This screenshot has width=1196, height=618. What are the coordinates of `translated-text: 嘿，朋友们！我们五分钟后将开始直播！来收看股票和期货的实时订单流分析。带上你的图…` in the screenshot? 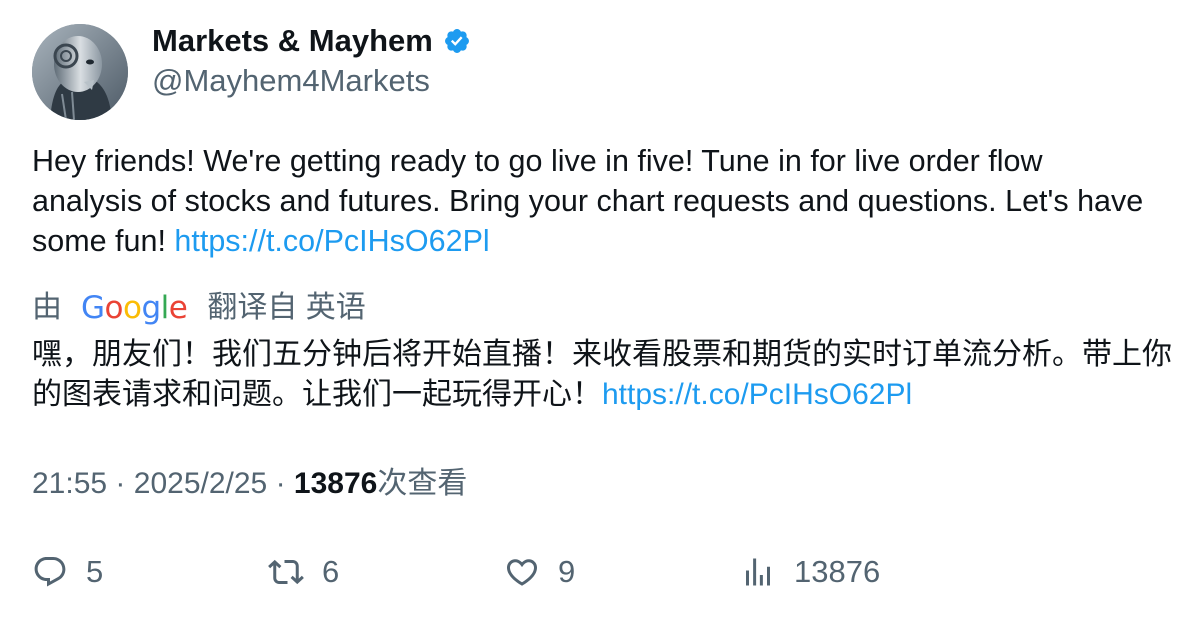 It's located at (607, 375).